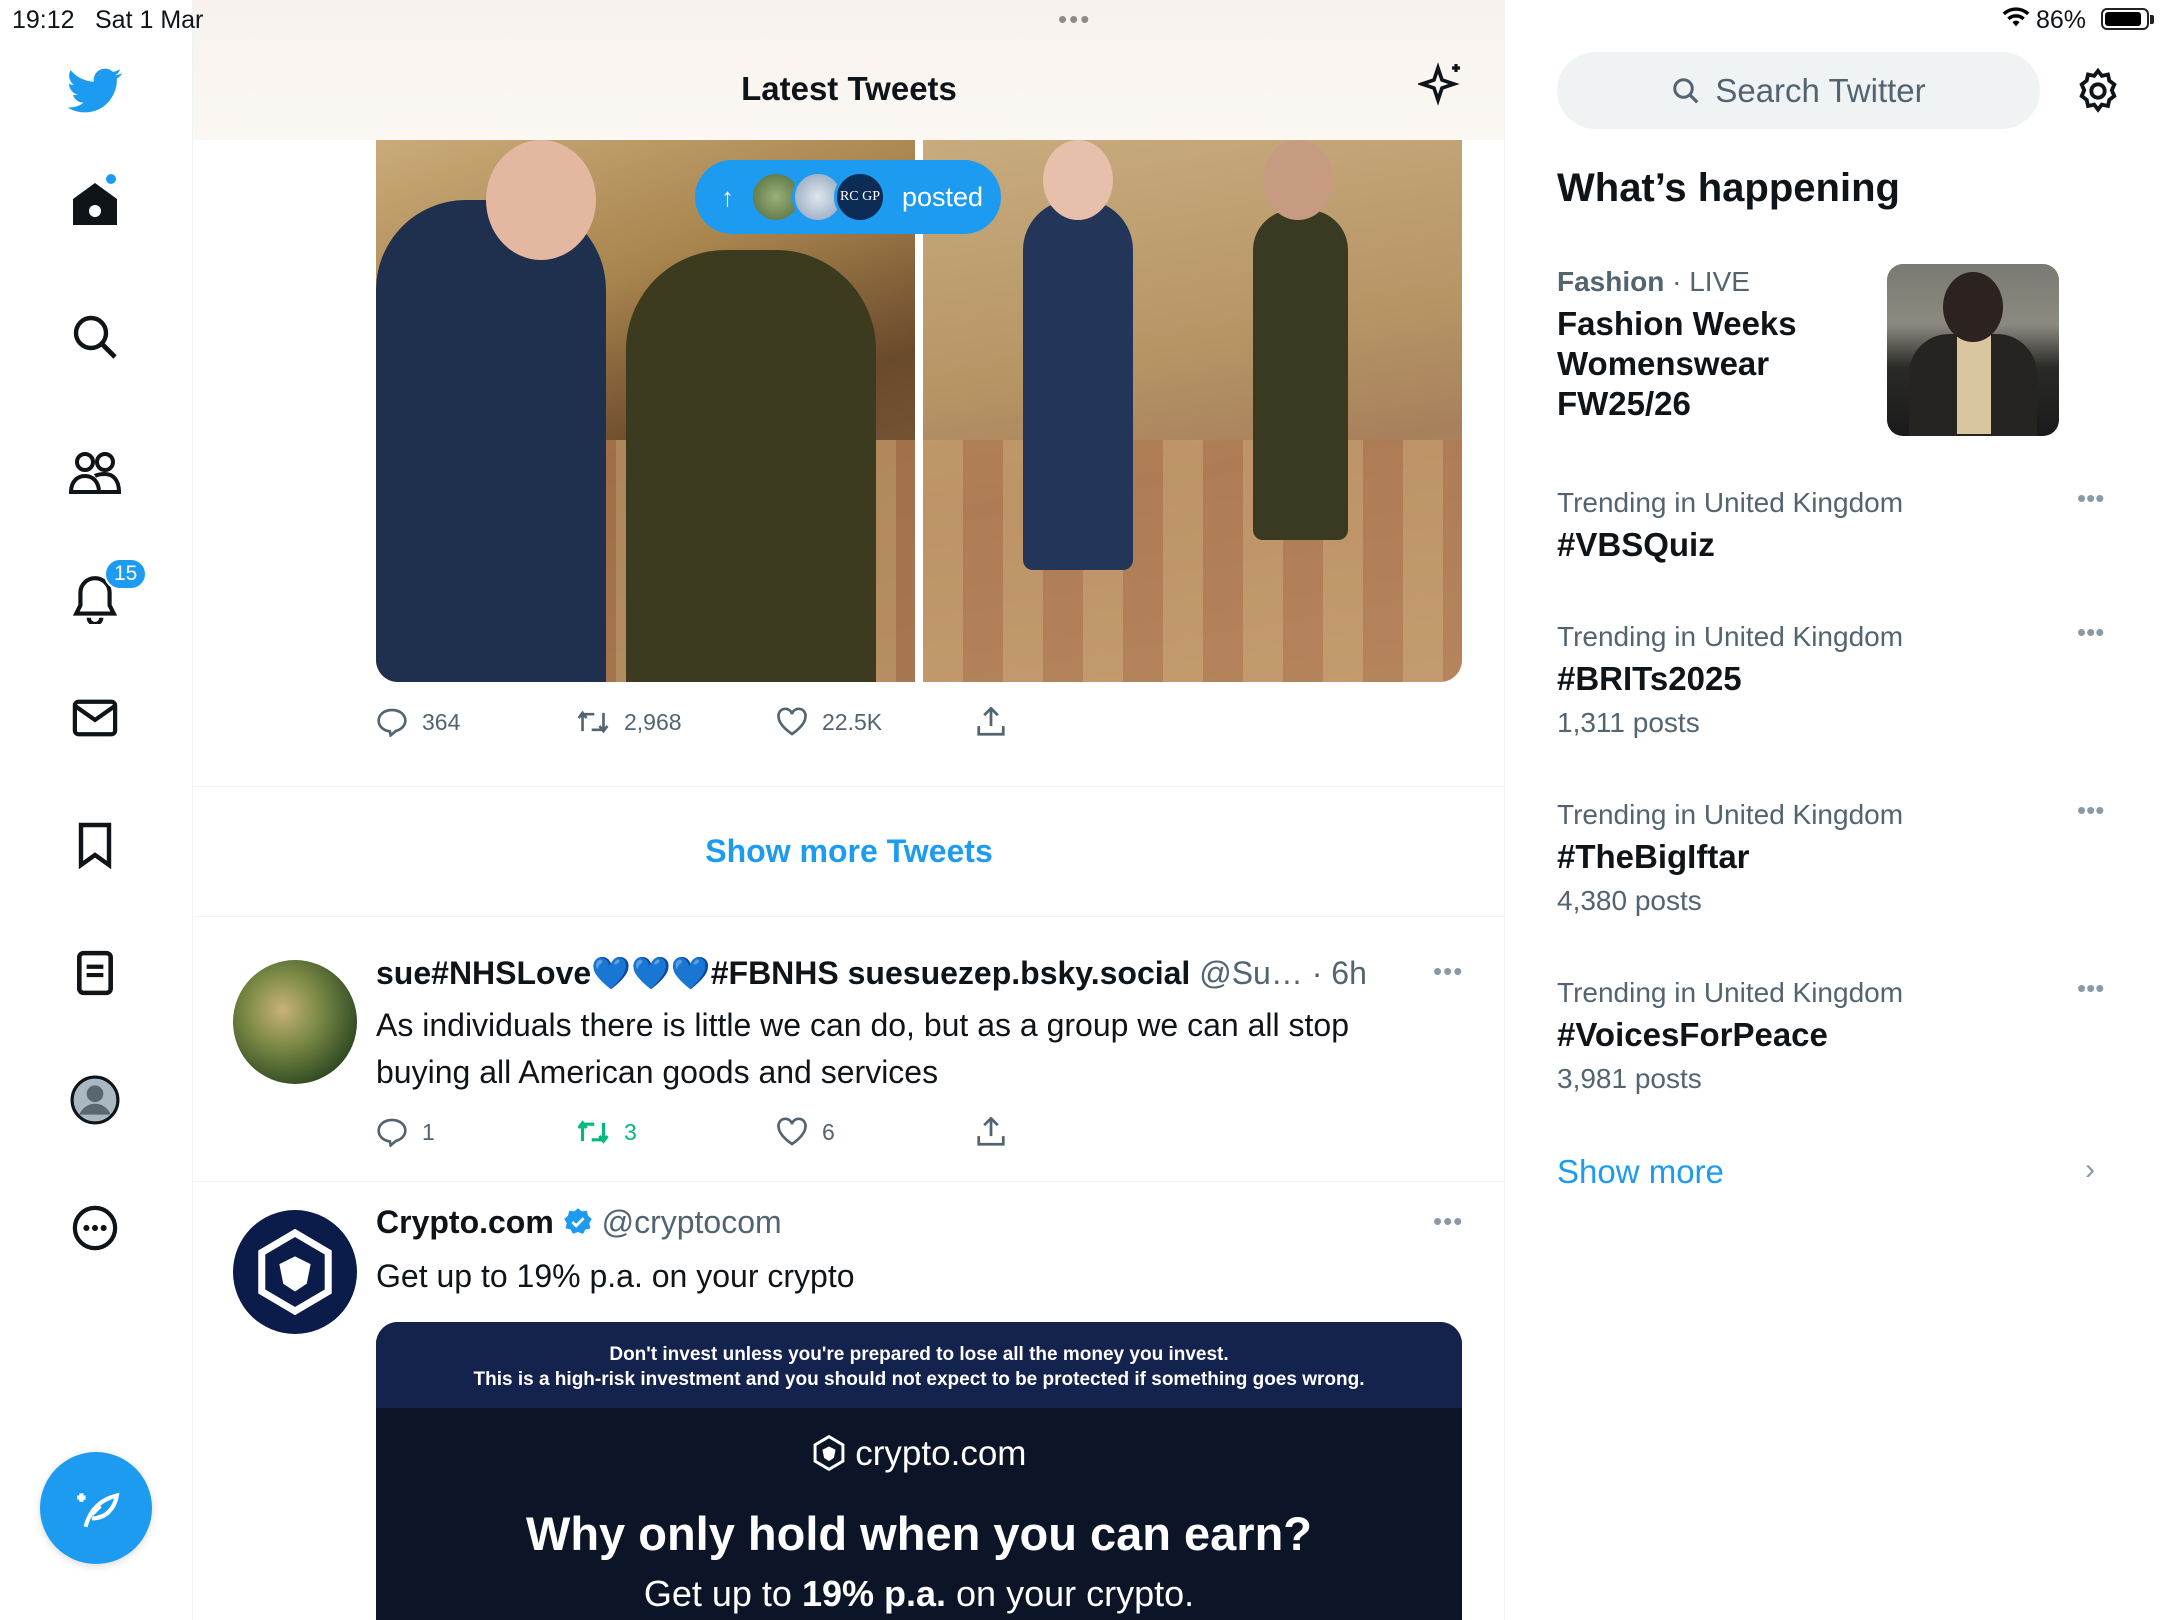  Describe the element at coordinates (1074, 19) in the screenshot. I see `multitasking-dots: •••` at that location.